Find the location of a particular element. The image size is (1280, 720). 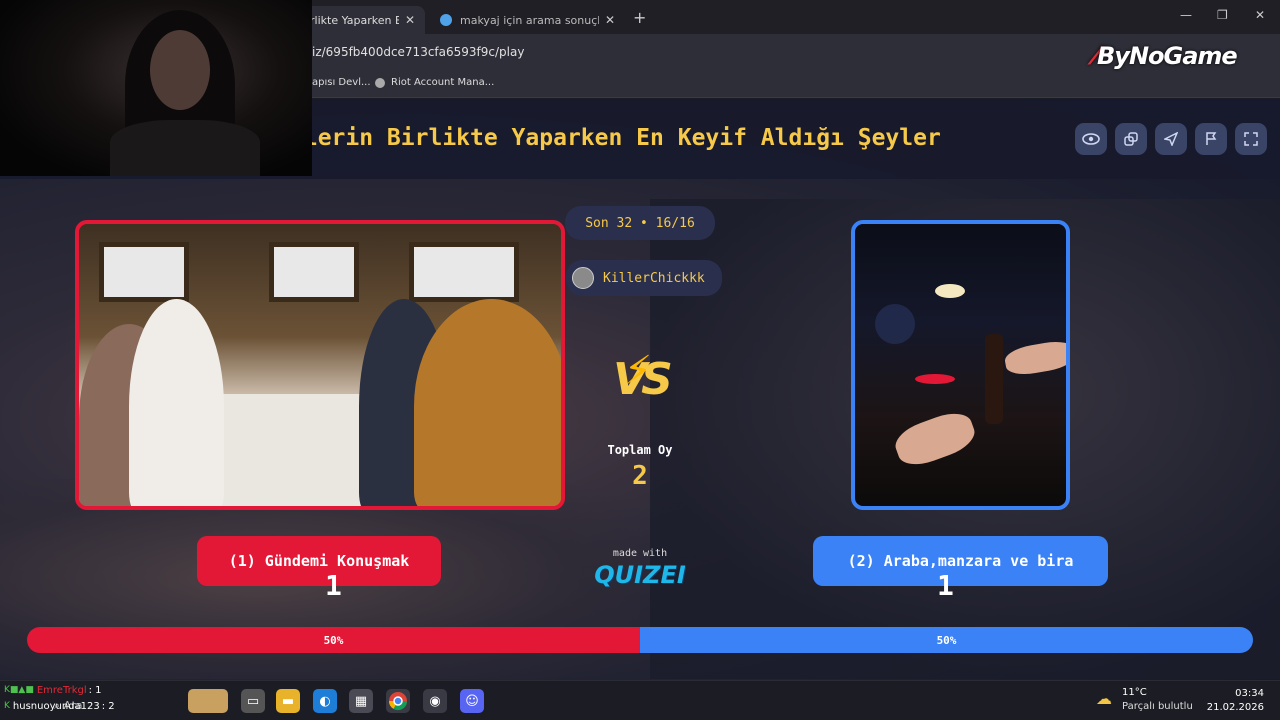

webcam-face is located at coordinates (180, 70).